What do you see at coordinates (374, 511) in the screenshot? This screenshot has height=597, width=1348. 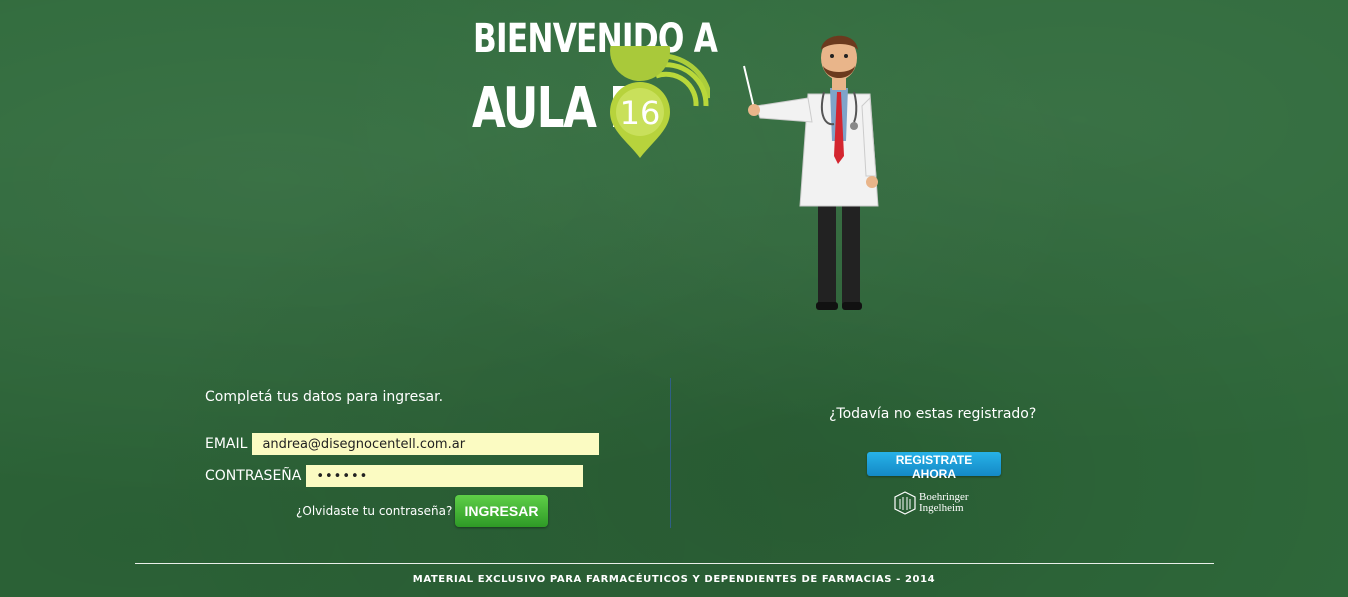 I see `forgot-password-link: ¿Olvidaste tu contraseña?` at bounding box center [374, 511].